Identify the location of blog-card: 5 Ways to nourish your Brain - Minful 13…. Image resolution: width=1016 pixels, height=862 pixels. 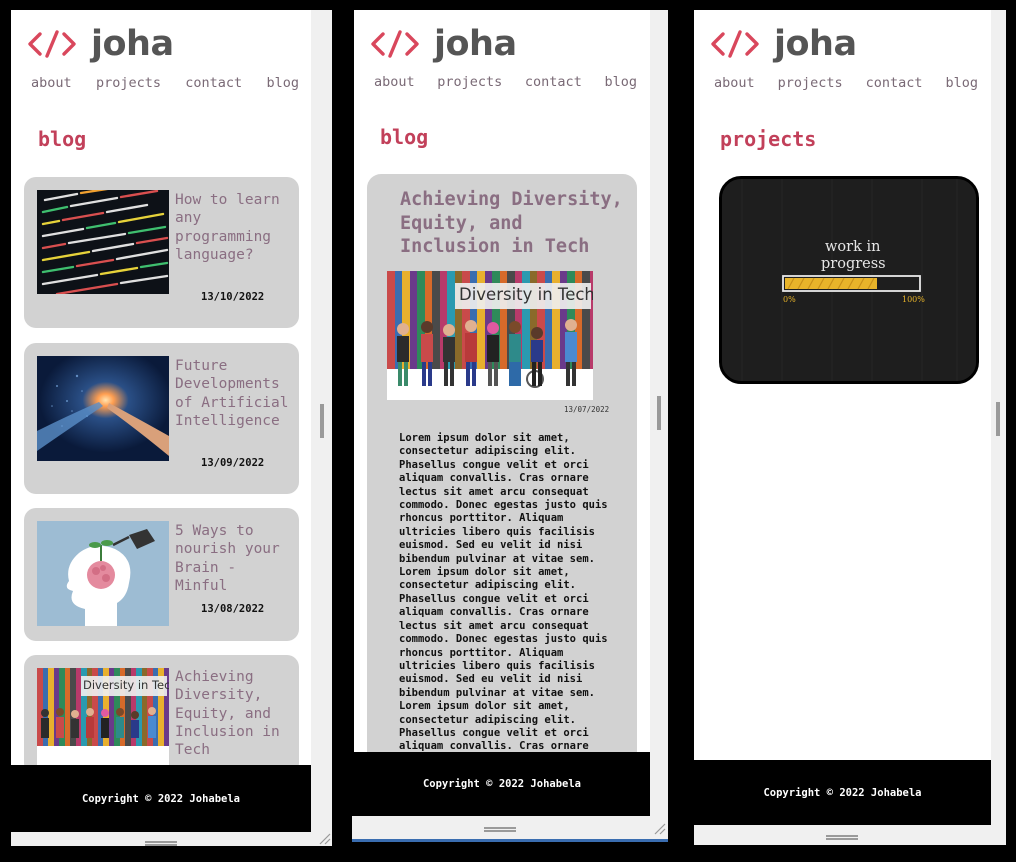
(161, 574).